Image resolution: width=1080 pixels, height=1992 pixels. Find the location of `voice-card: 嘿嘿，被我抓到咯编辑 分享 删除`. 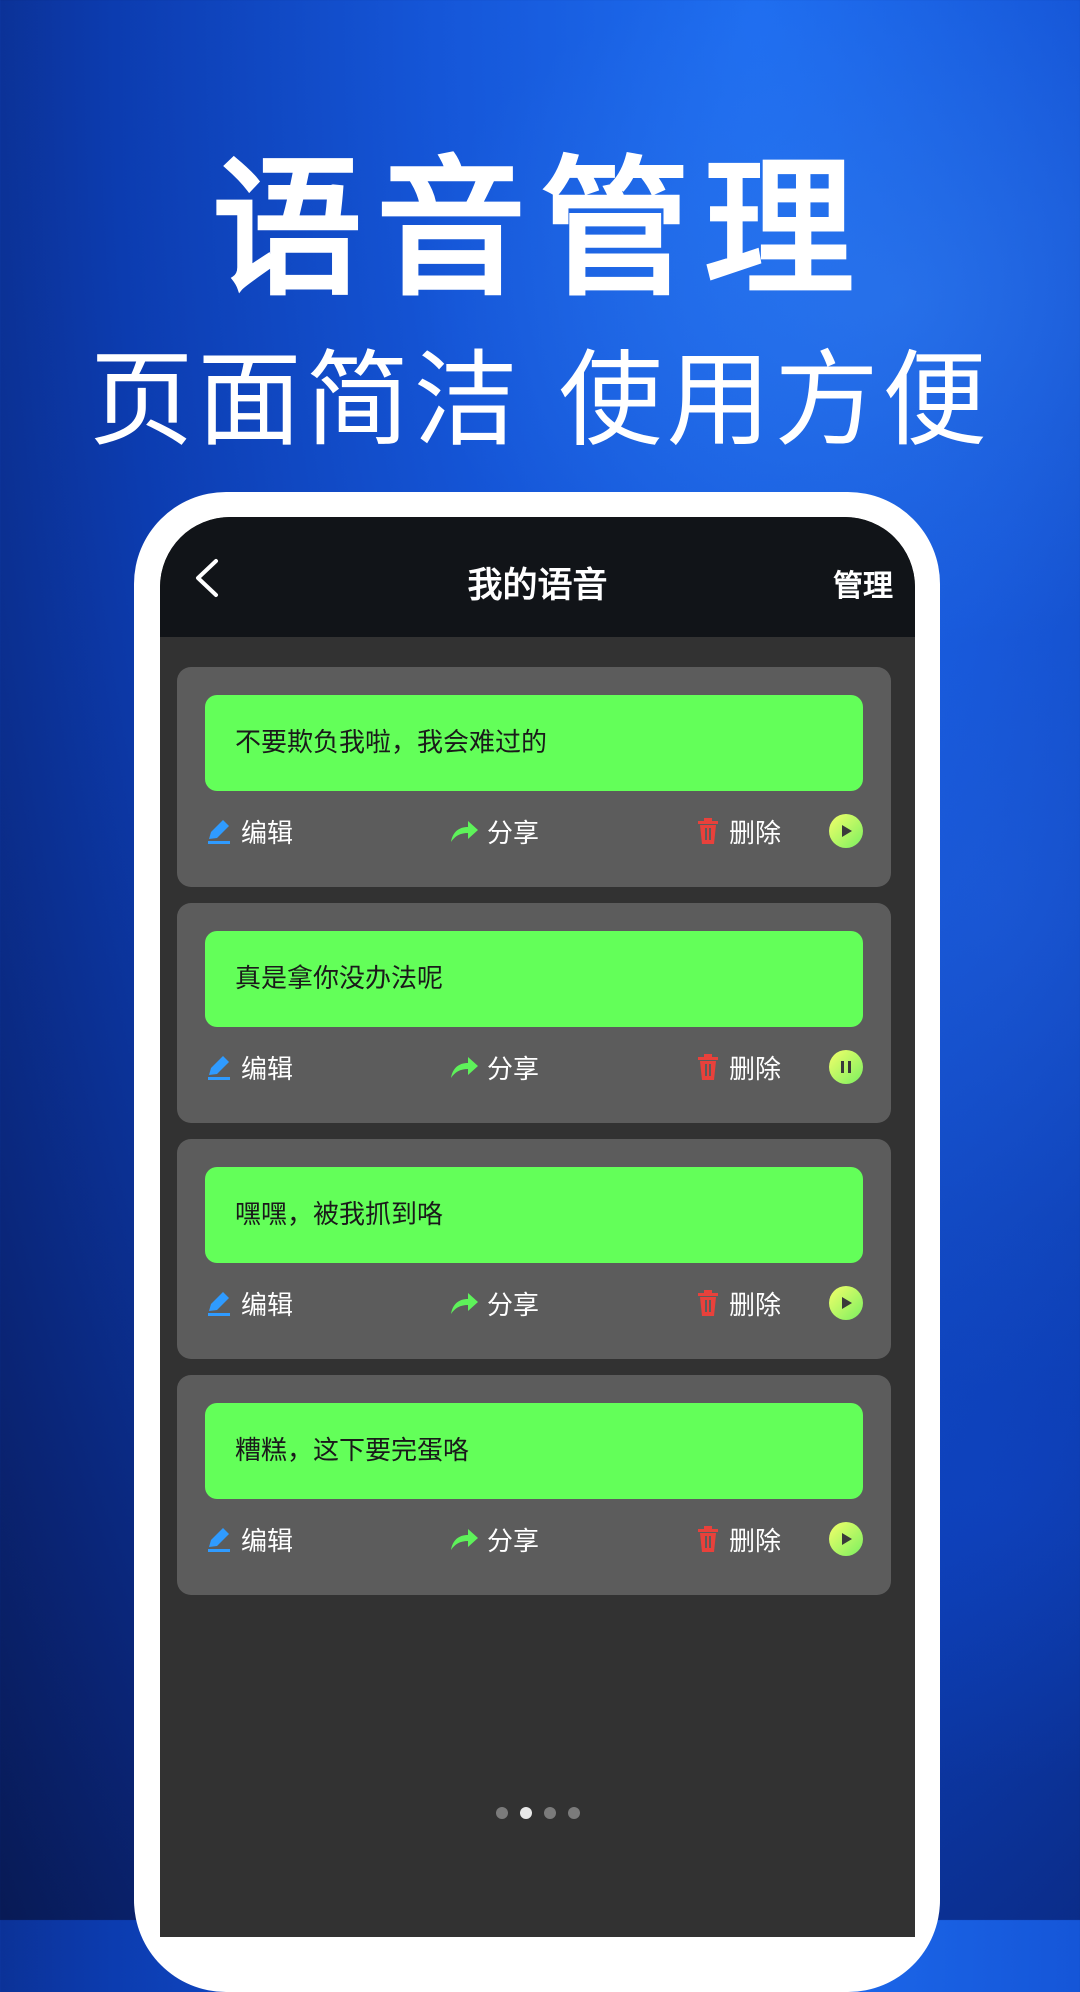

voice-card: 嘿嘿，被我抓到咯编辑 分享 删除 is located at coordinates (534, 1249).